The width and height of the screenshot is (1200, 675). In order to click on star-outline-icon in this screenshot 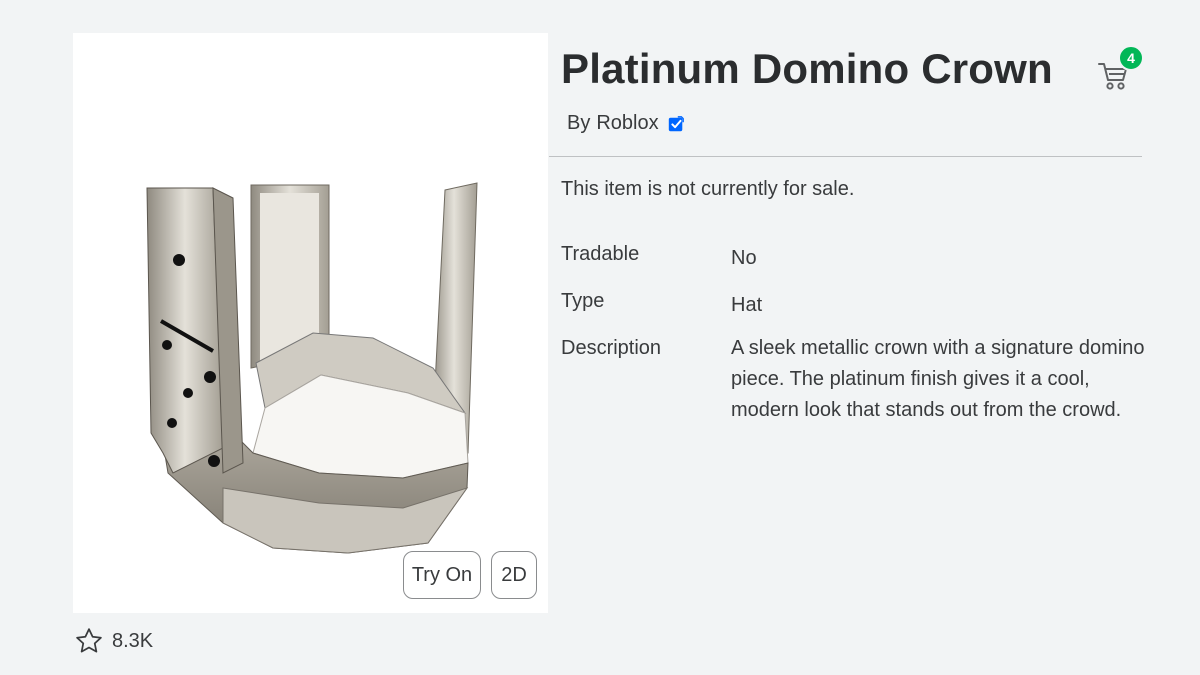, I will do `click(89, 641)`.